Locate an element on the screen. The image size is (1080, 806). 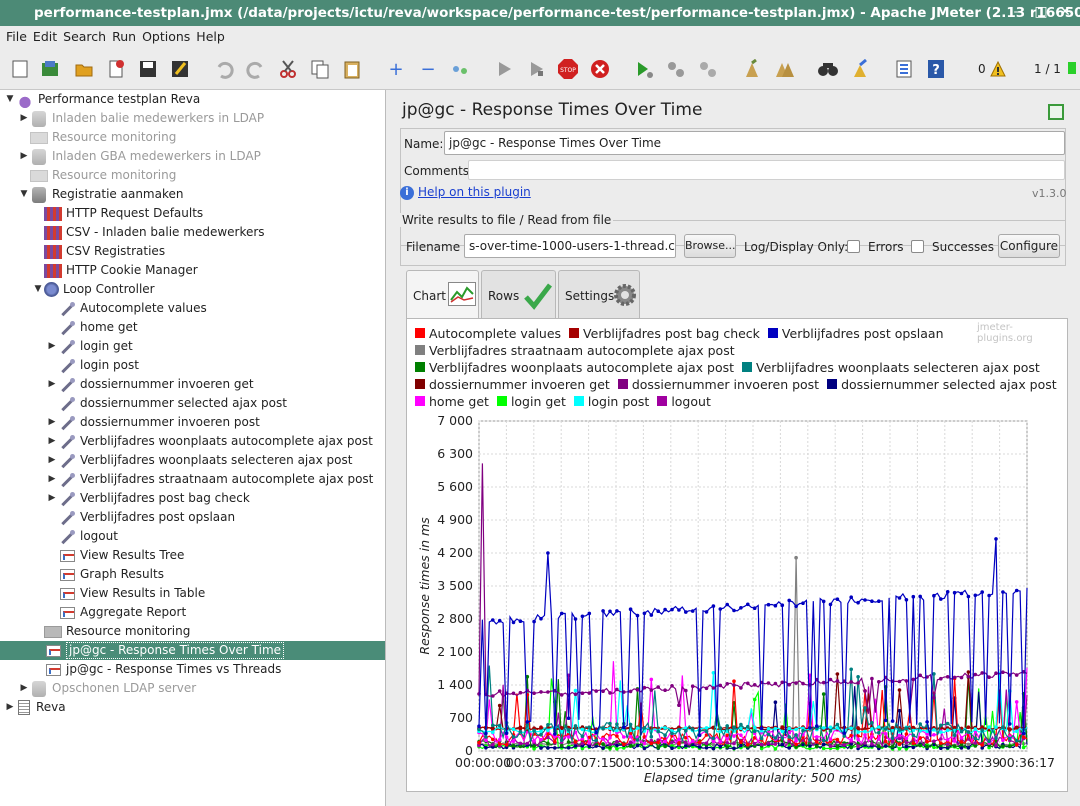
tree-node: ▼ Performance testplan Reva is located at coordinates (192, 99).